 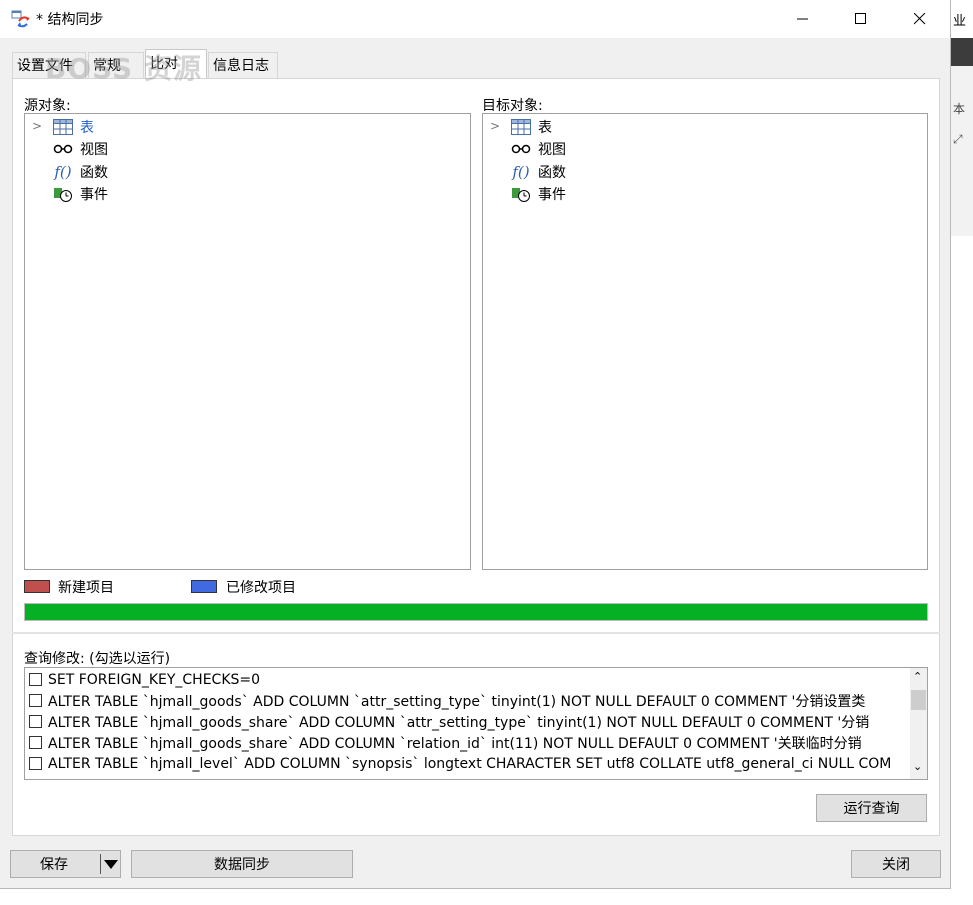 I want to click on splitter, so click(x=476, y=633).